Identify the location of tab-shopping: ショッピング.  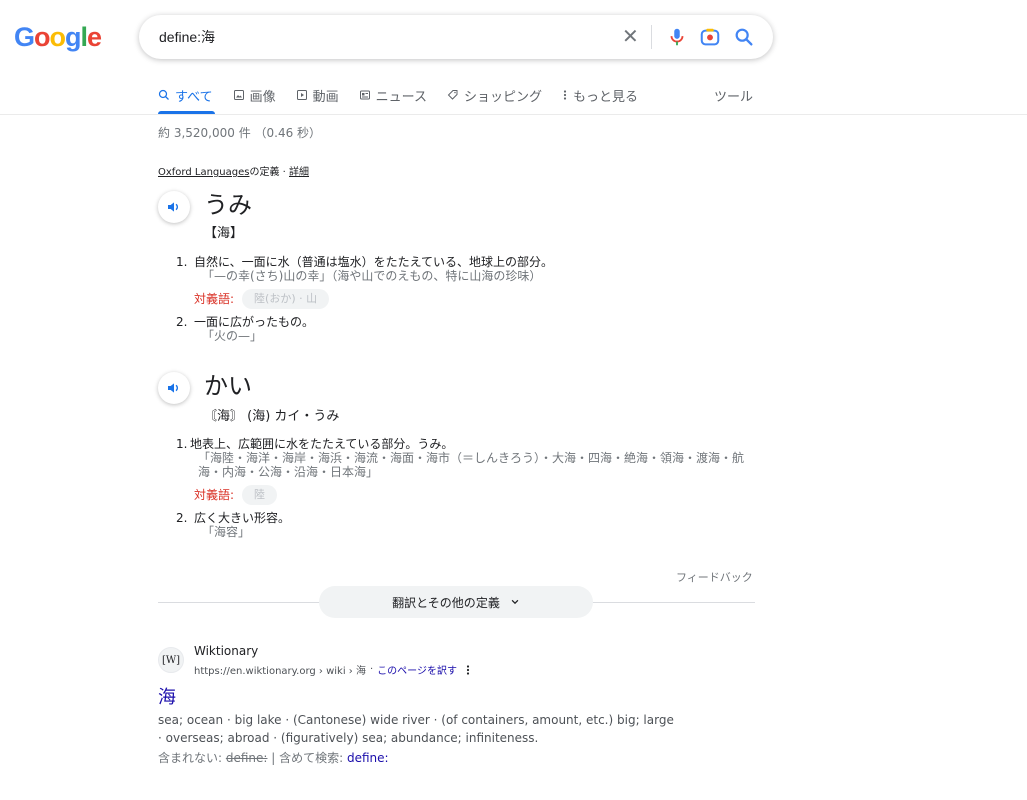
(494, 95).